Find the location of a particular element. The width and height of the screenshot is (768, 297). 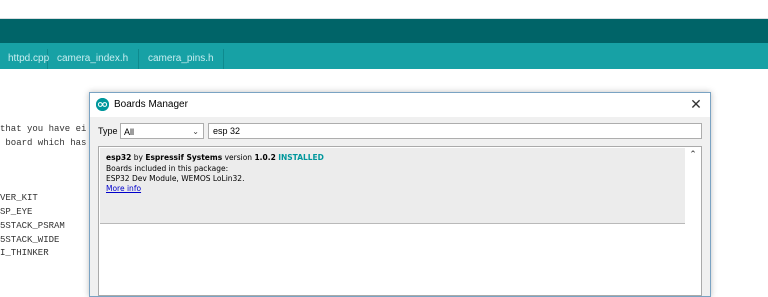

version-label: version is located at coordinates (238, 157).